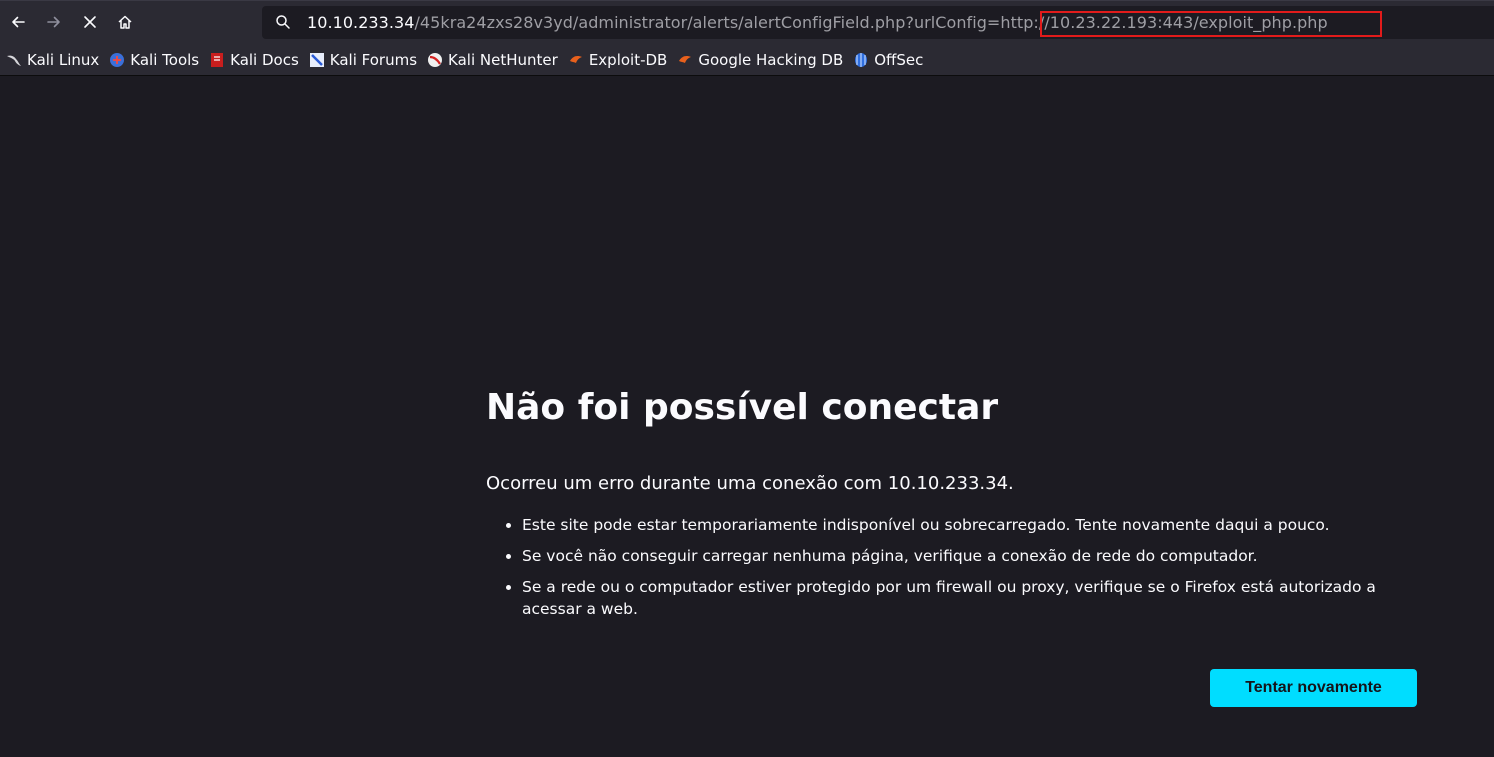 The width and height of the screenshot is (1494, 757). Describe the element at coordinates (503, 59) in the screenshot. I see `bookmark-label: Kali NetHunter` at that location.